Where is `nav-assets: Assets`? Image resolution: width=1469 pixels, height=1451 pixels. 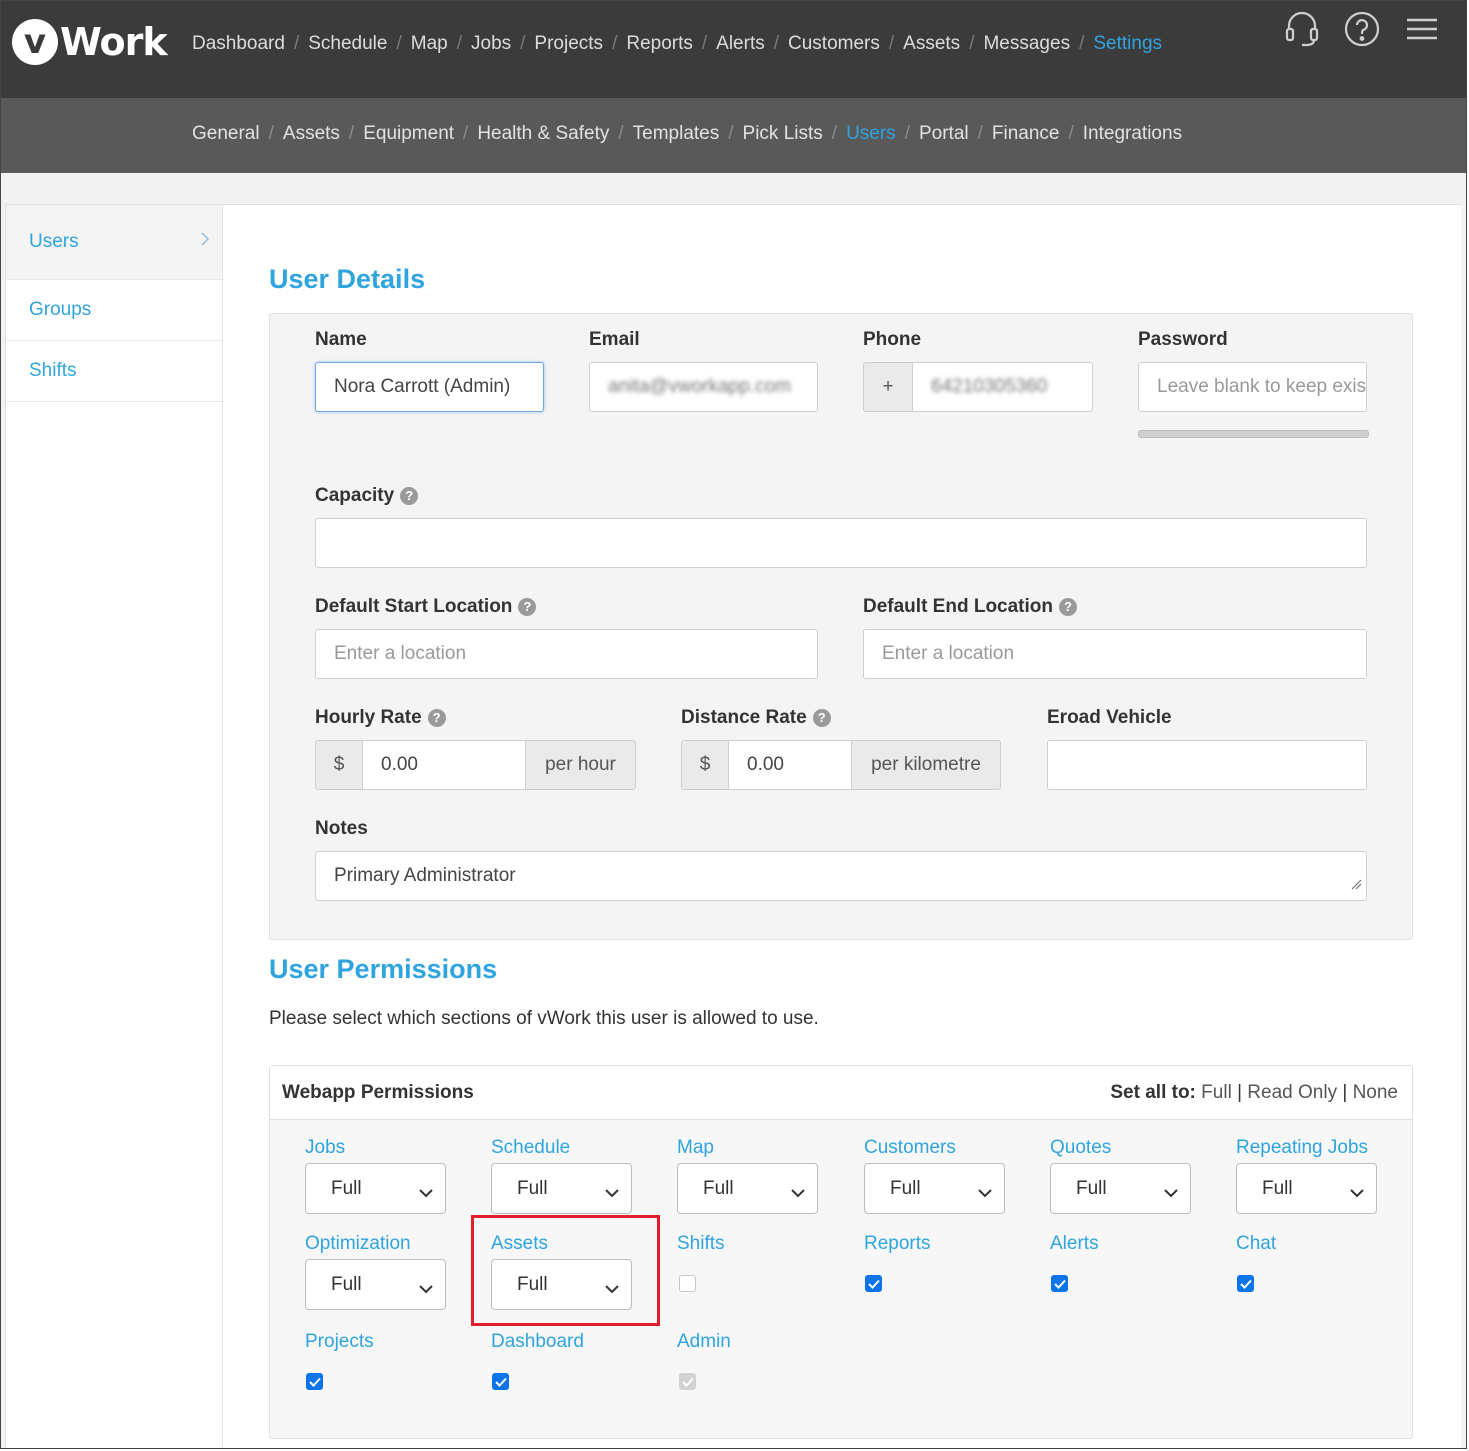 nav-assets: Assets is located at coordinates (931, 43).